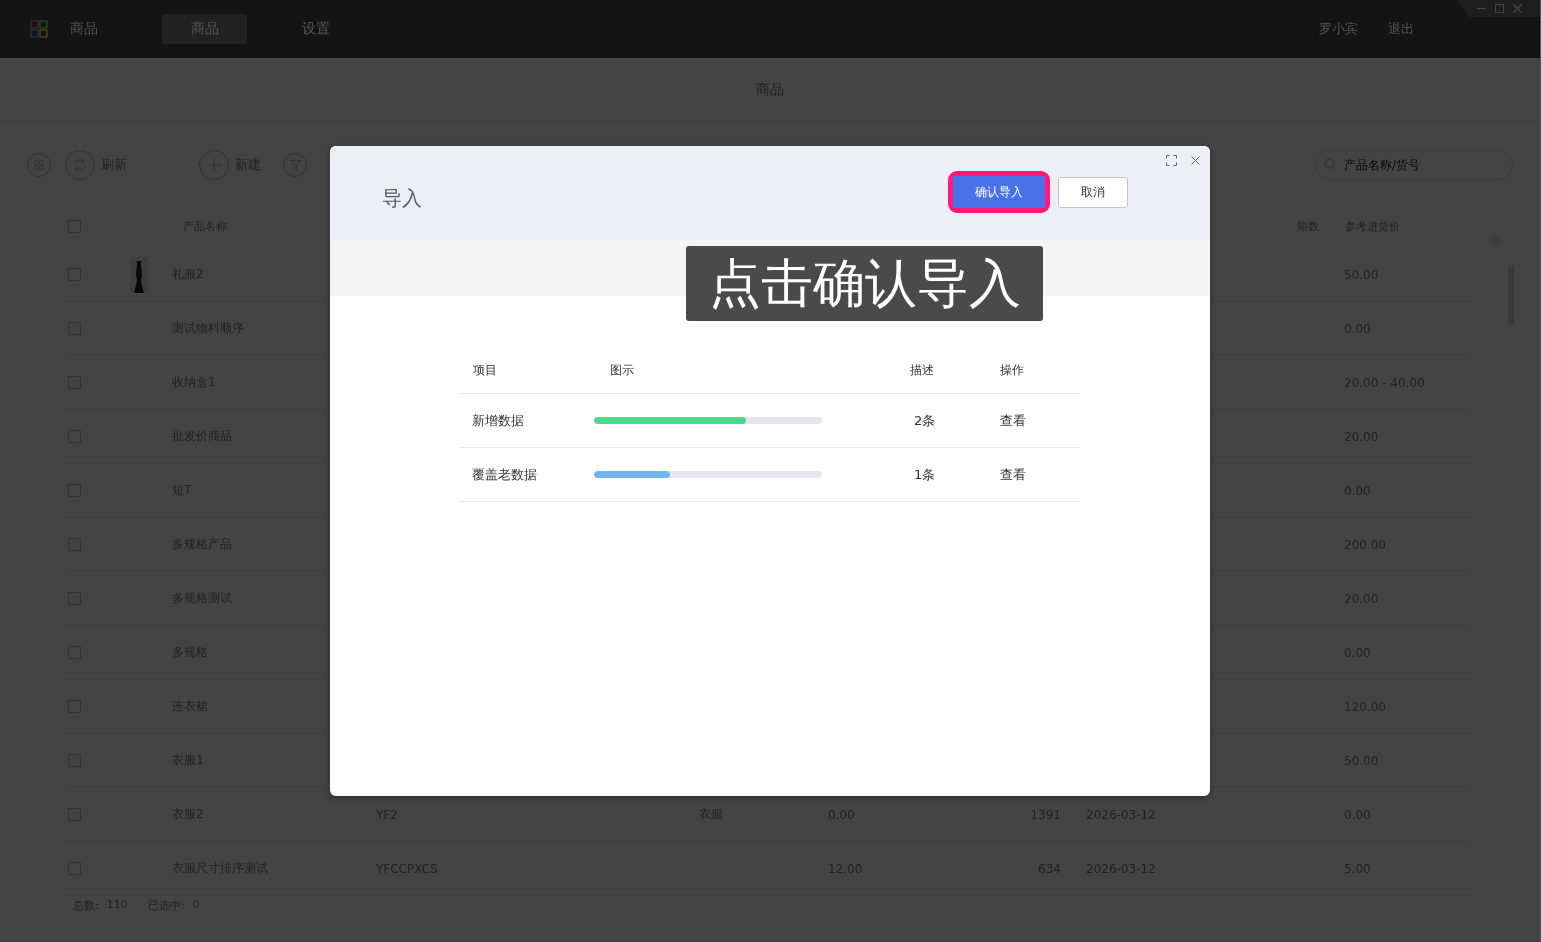 This screenshot has height=942, width=1541. I want to click on user-name: 罗小宾, so click(1338, 29).